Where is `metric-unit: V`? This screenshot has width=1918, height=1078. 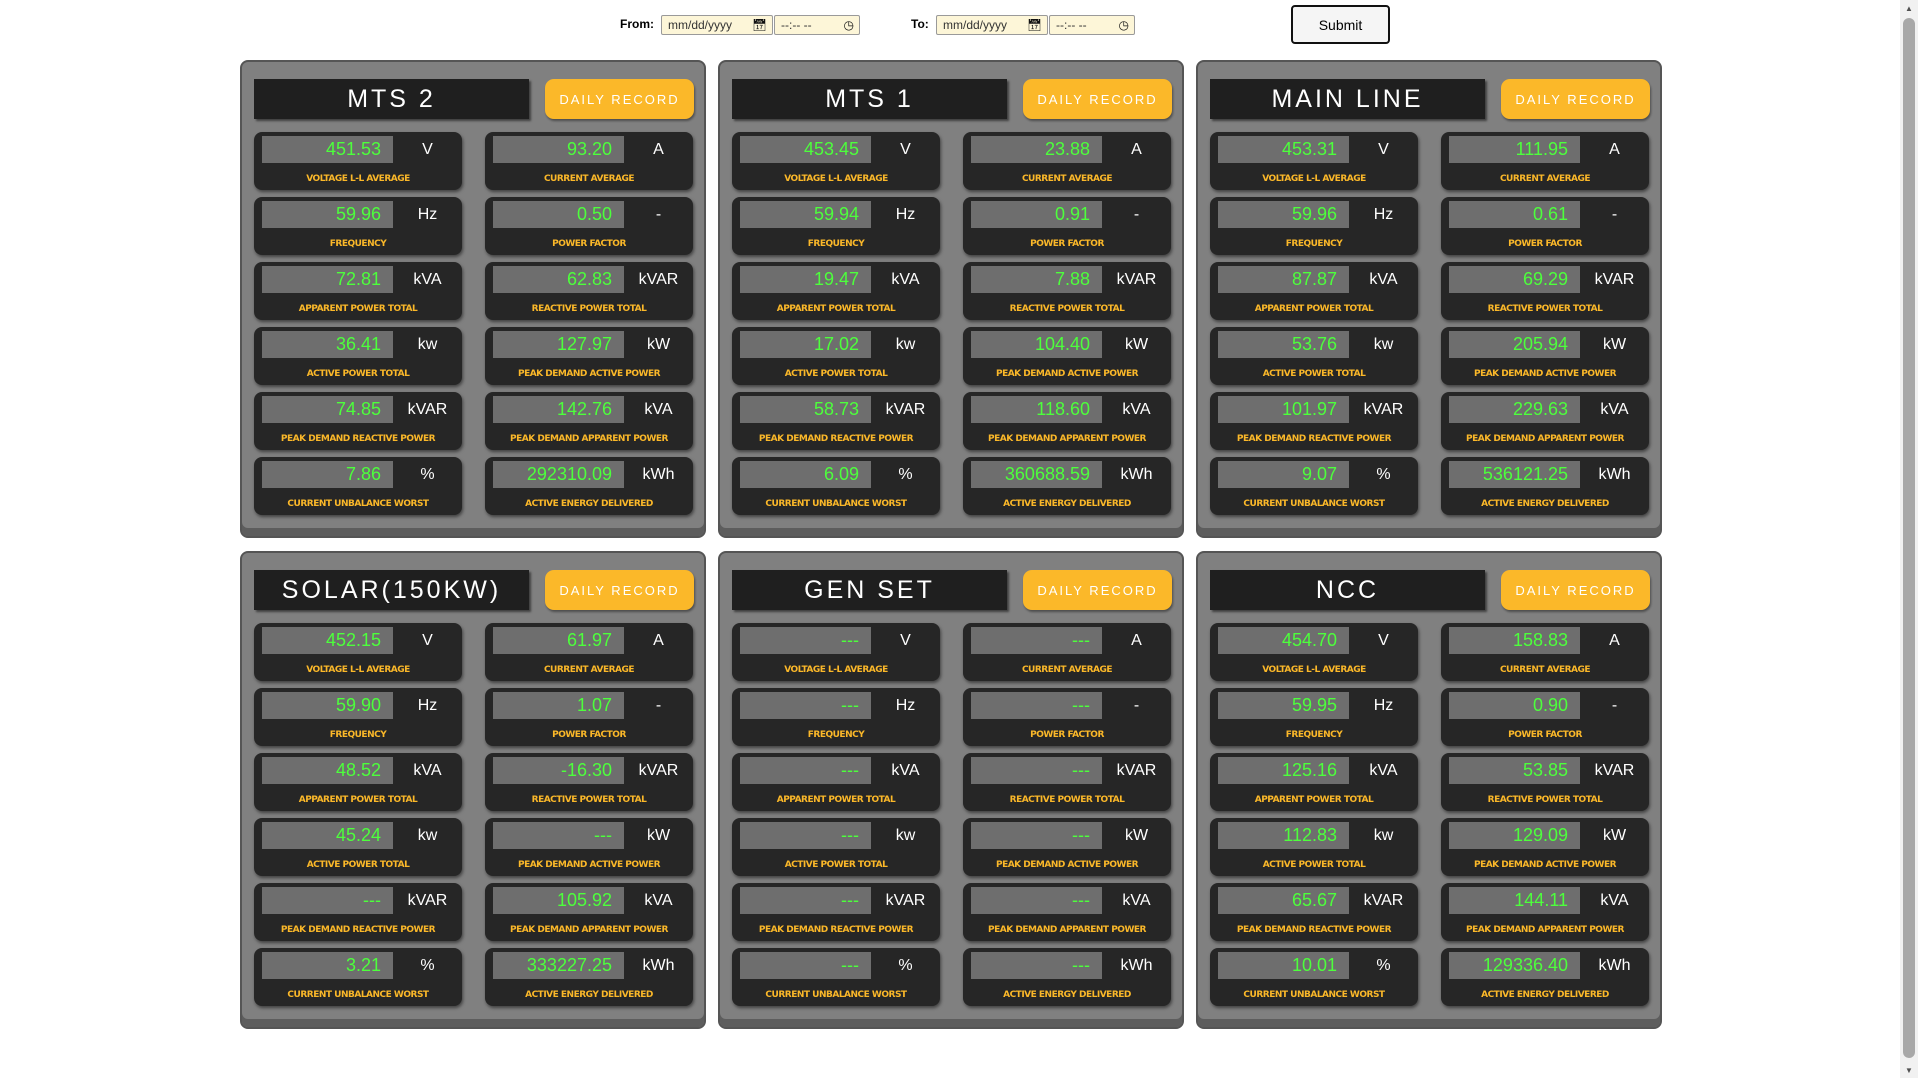 metric-unit: V is located at coordinates (427, 149).